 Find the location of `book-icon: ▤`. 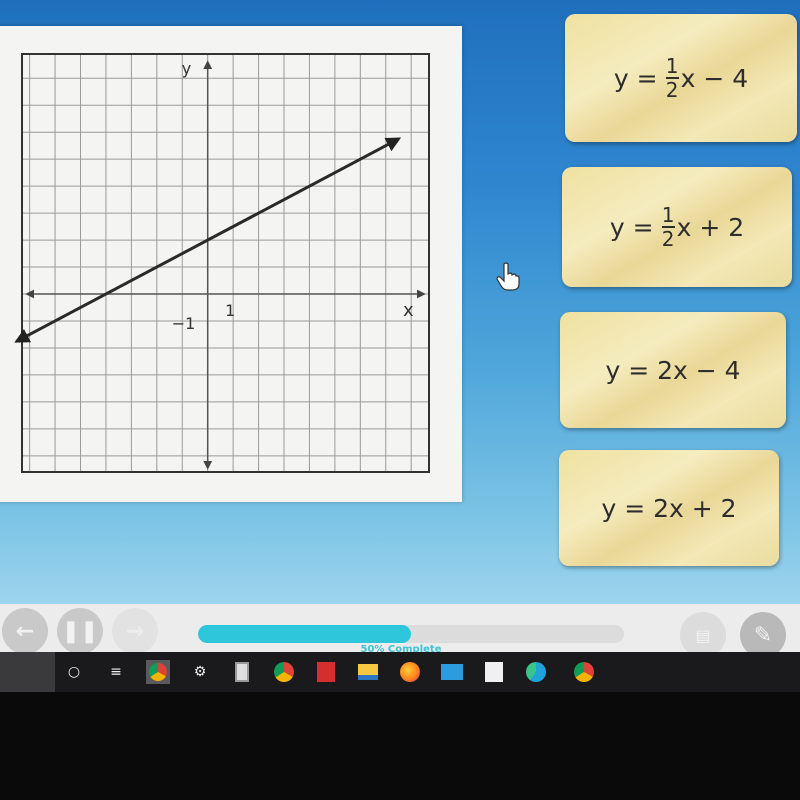

book-icon: ▤ is located at coordinates (703, 635).